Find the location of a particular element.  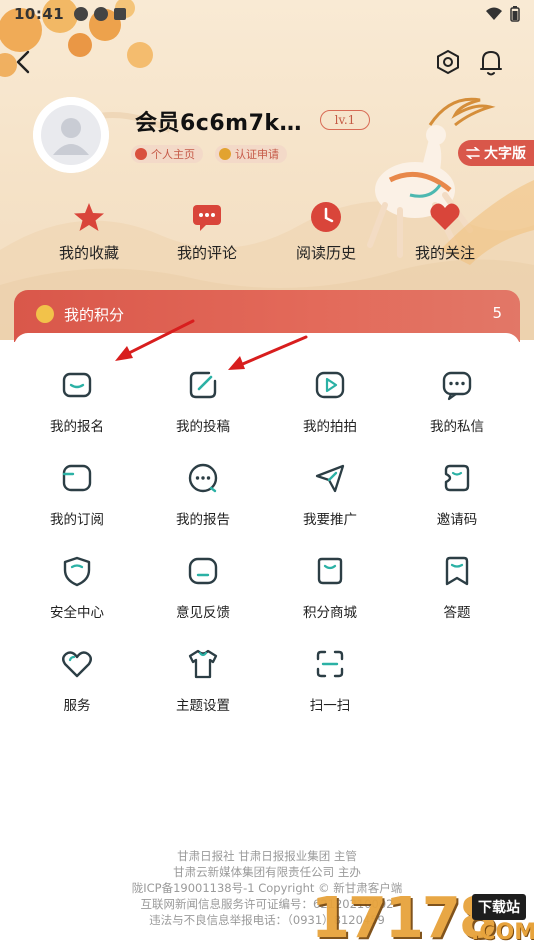

shop-icon is located at coordinates (330, 571).